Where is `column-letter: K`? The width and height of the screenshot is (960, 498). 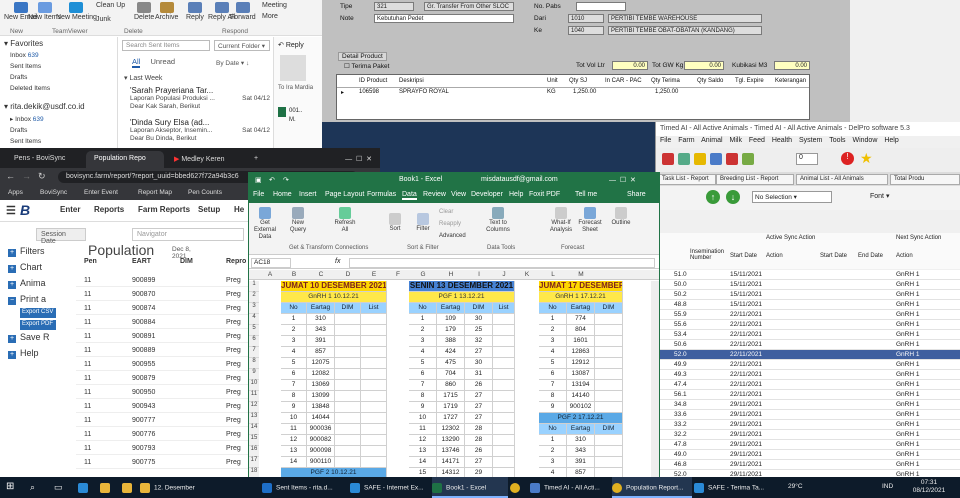 column-letter: K is located at coordinates (527, 274).